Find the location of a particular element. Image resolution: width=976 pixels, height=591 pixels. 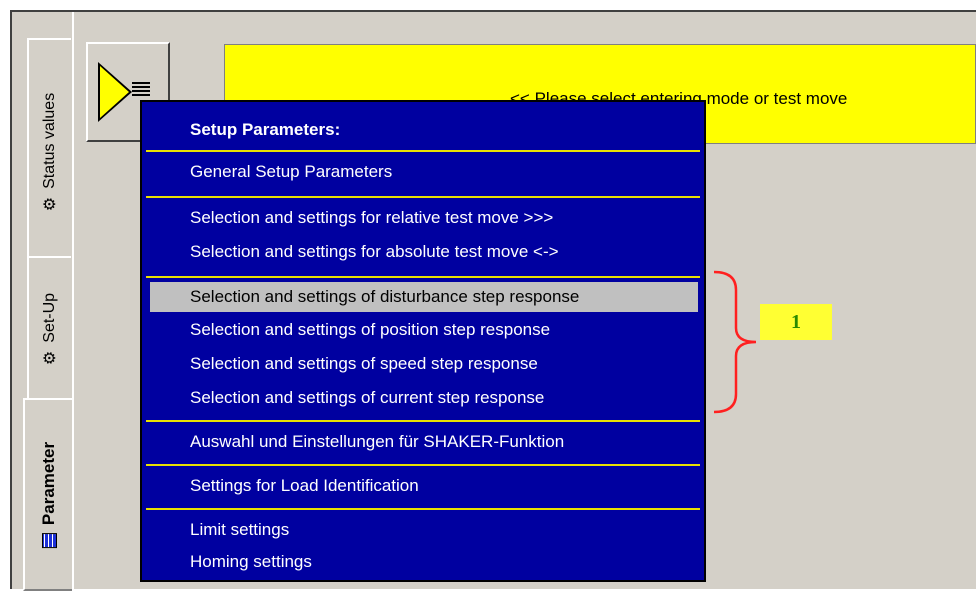

menu-item-homing-settings: Homing settings is located at coordinates (251, 562).